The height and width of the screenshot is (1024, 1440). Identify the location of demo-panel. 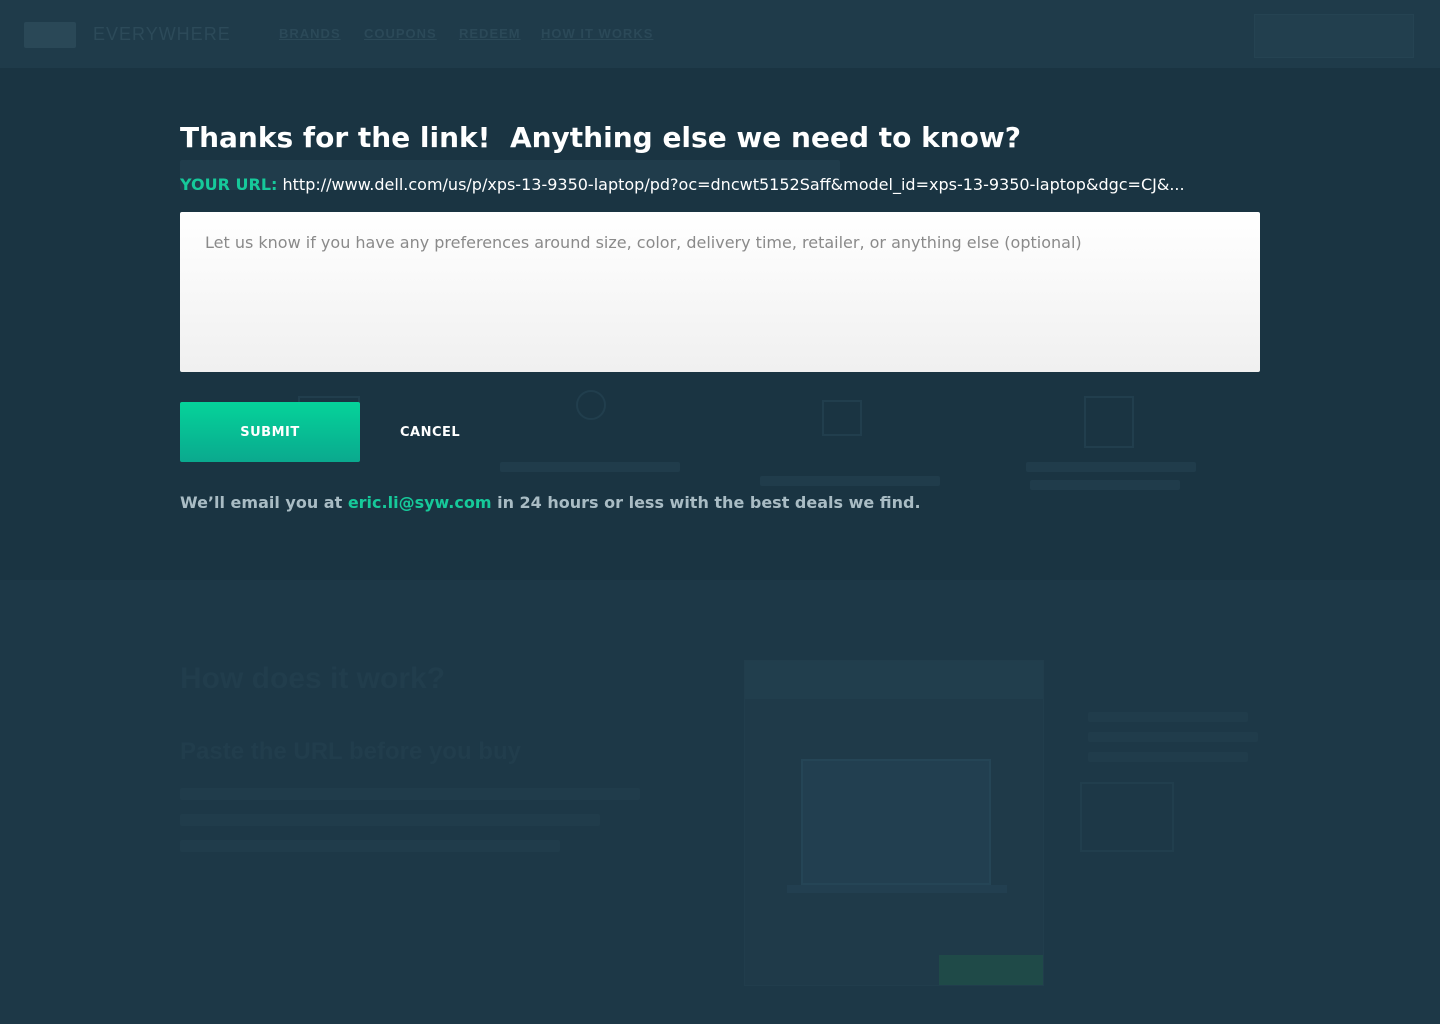
(894, 823).